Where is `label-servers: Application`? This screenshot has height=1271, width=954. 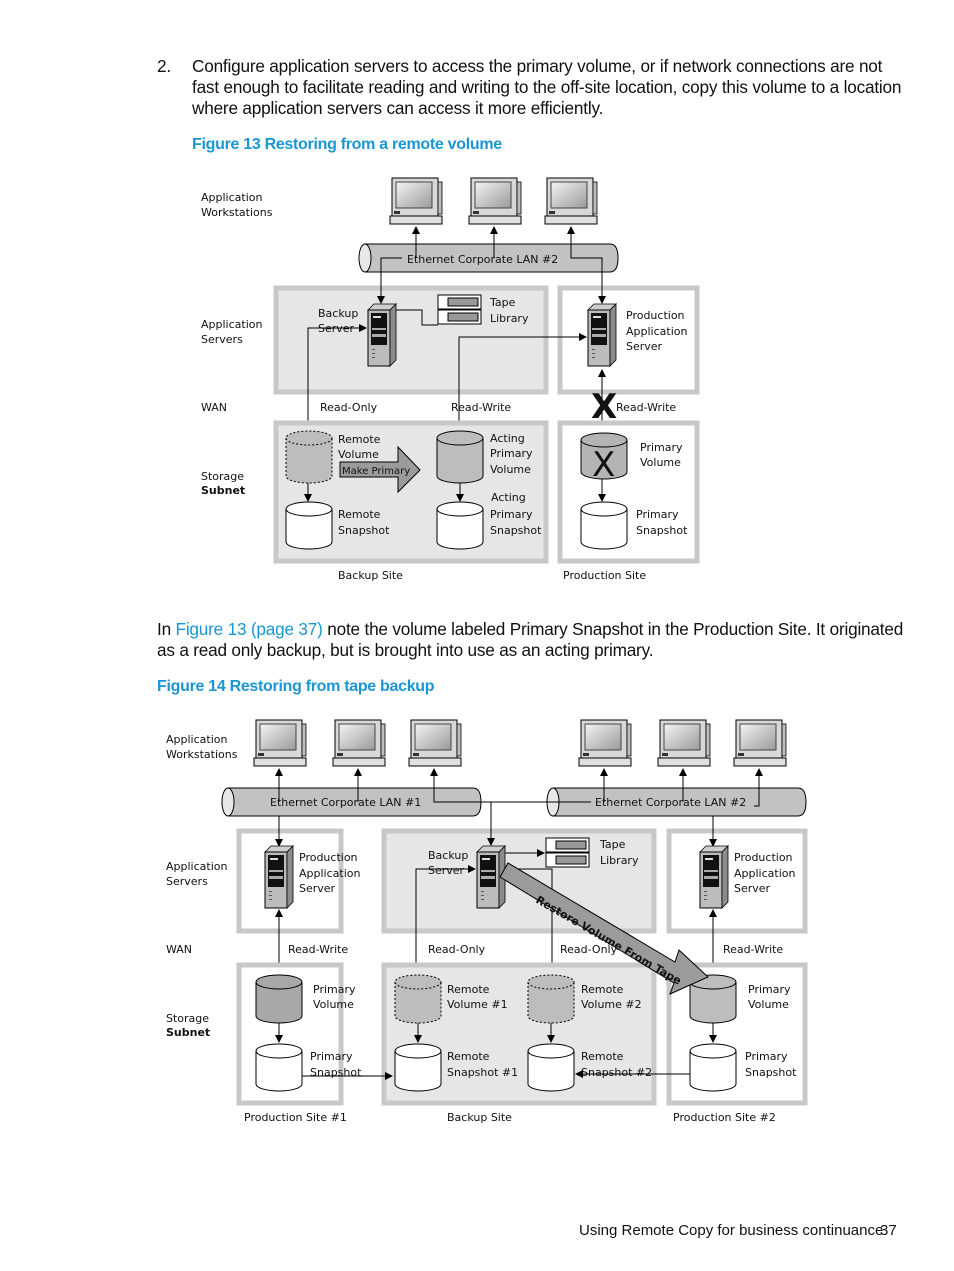 label-servers: Application is located at coordinates (196, 866).